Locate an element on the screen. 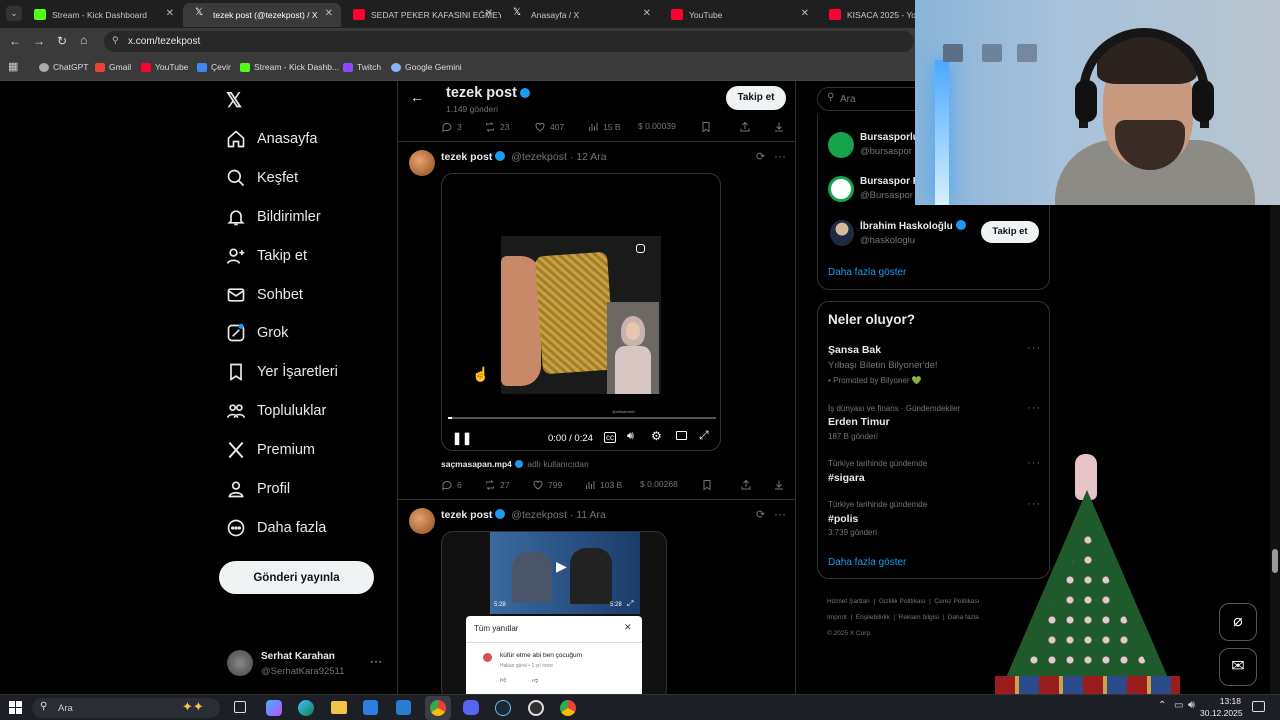 This screenshot has width=1280, height=720. post-time: · 12 Ara is located at coordinates (588, 157).